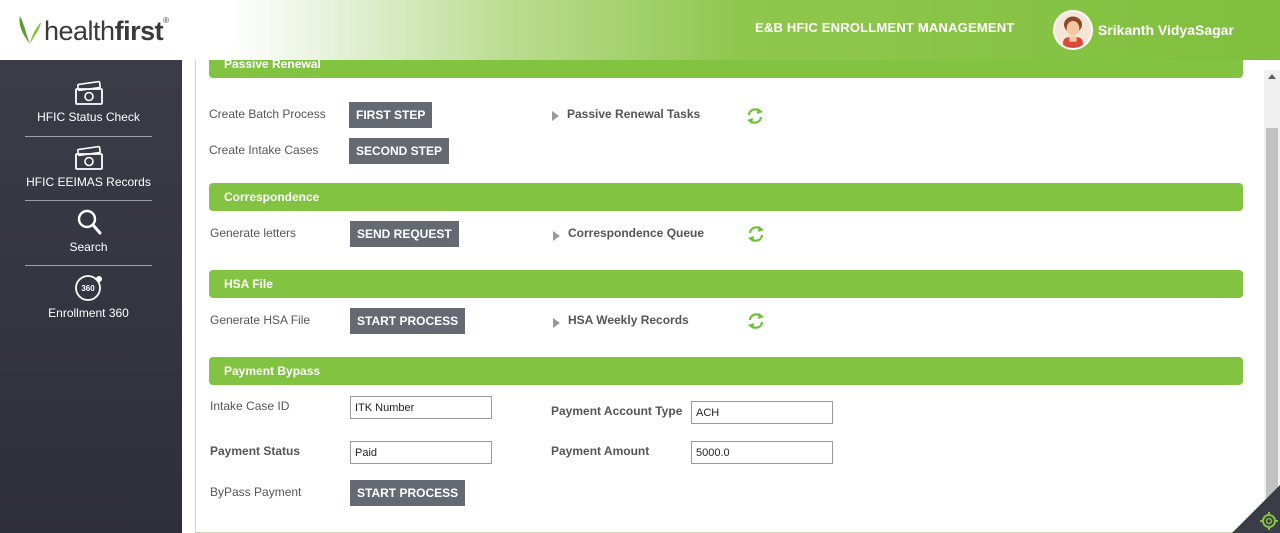  What do you see at coordinates (408, 493) in the screenshot?
I see `bypass-start-process-button: START PROCESS` at bounding box center [408, 493].